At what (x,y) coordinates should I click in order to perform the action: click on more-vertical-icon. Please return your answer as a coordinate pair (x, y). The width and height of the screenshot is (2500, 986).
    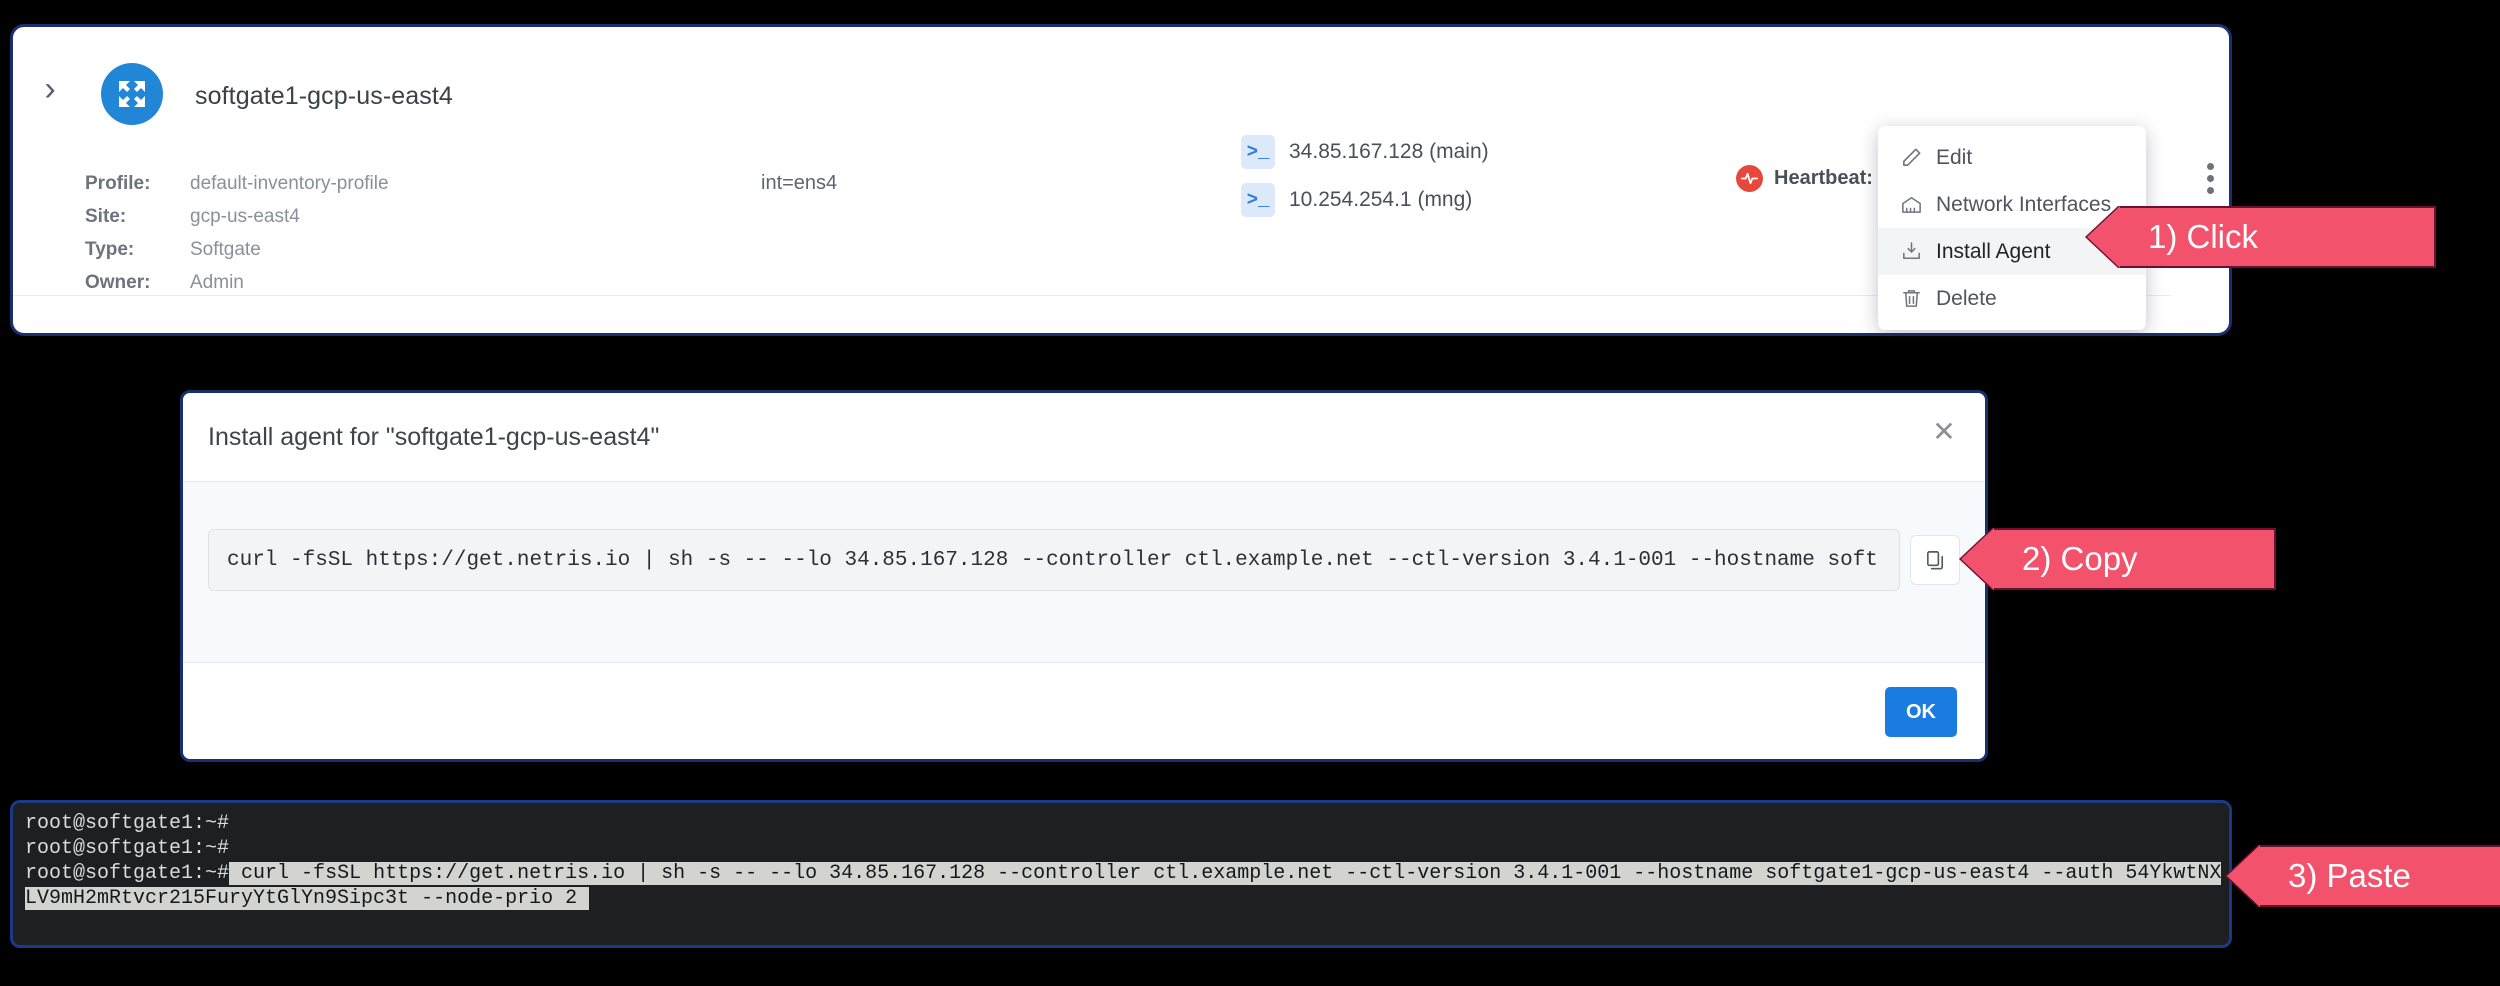
    Looking at the image, I should click on (2210, 182).